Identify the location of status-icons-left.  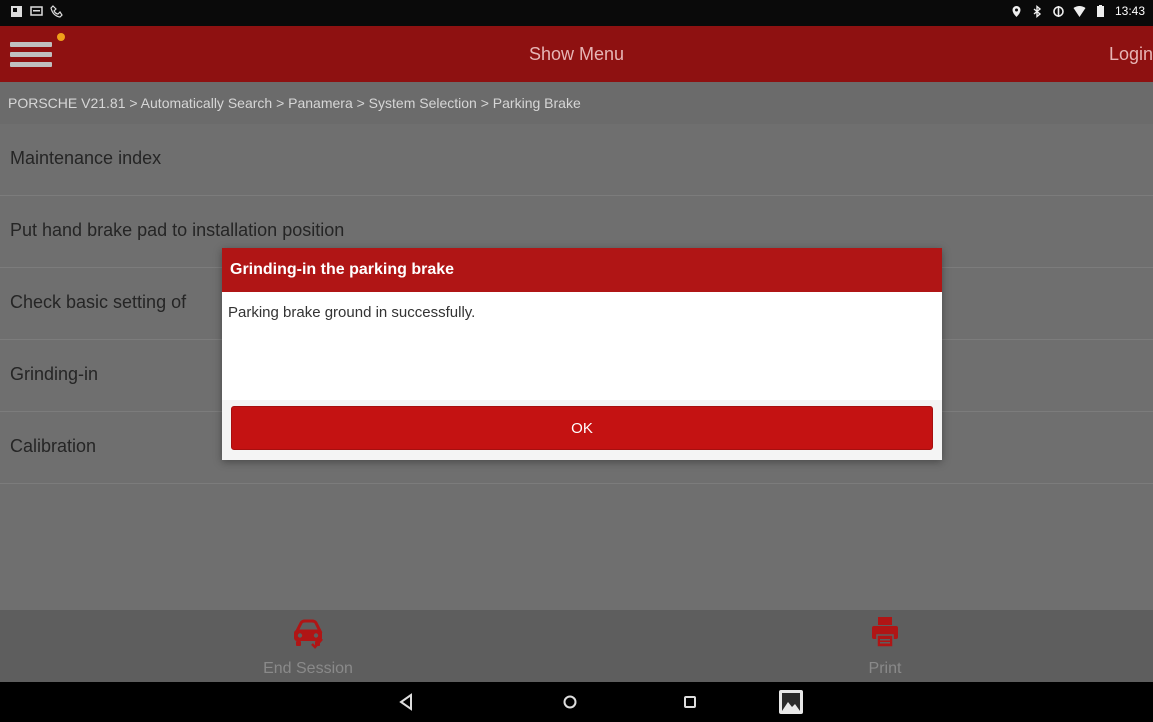
(36, 11).